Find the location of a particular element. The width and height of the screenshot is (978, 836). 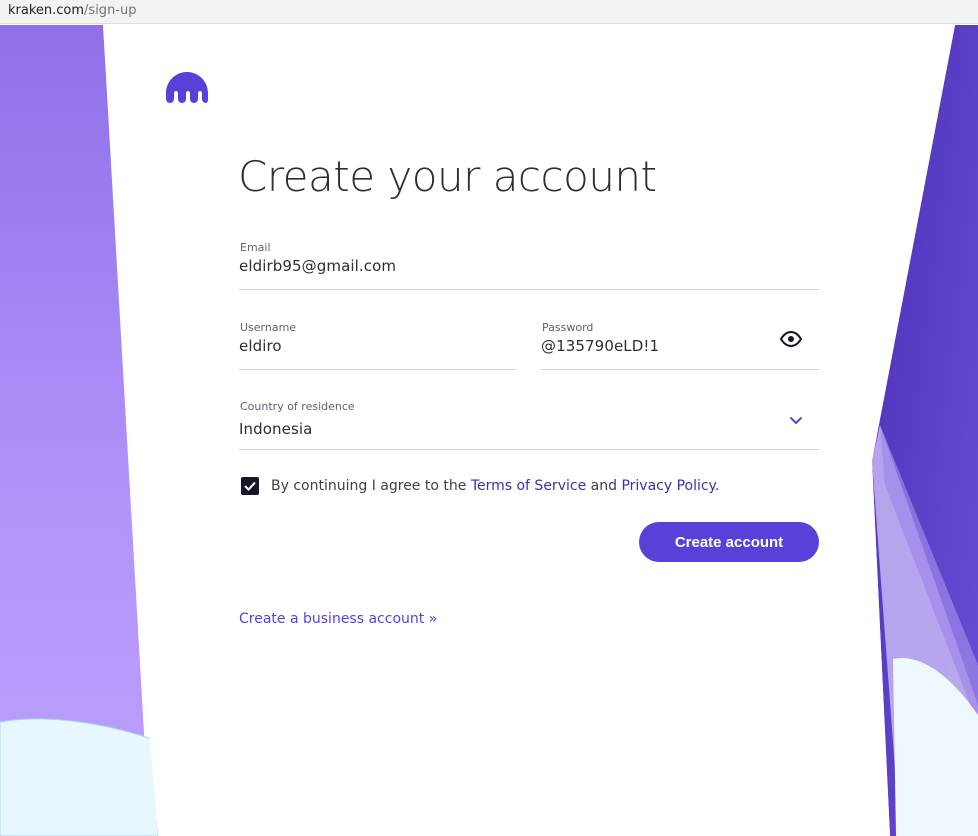

page-title: Create your account is located at coordinates (447, 176).